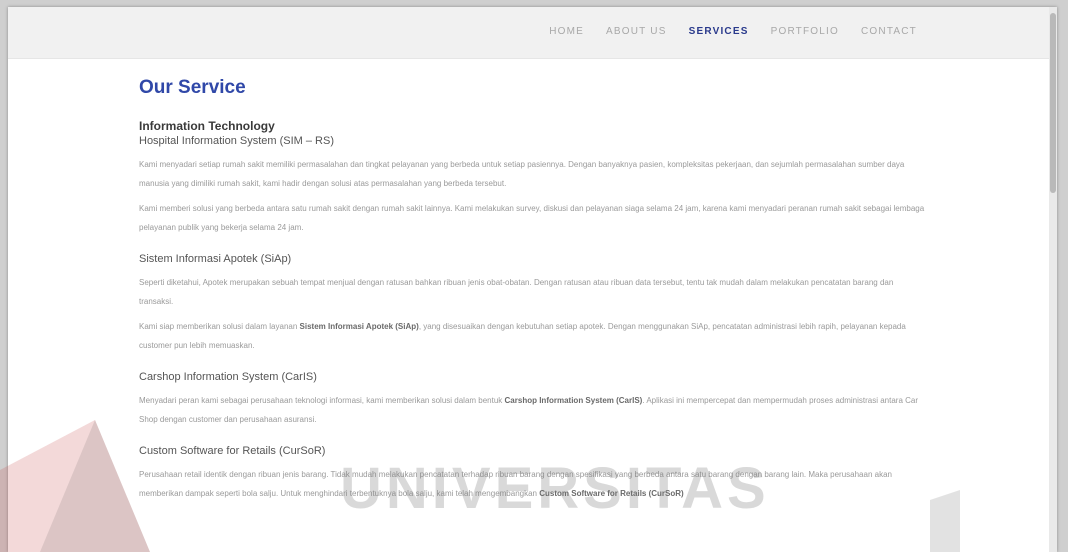 The width and height of the screenshot is (1068, 552). I want to click on nav-about-us: ABOUT US, so click(636, 31).